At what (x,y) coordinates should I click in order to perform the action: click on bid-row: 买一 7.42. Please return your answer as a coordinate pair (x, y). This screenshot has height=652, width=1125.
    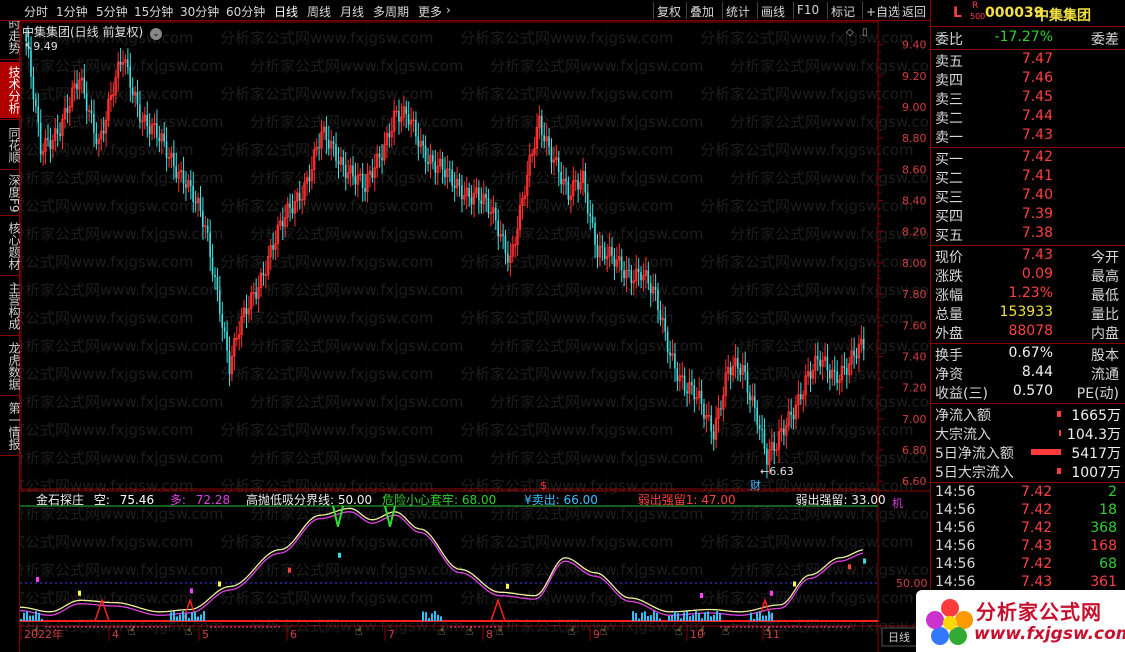
    Looking at the image, I should click on (1029, 158).